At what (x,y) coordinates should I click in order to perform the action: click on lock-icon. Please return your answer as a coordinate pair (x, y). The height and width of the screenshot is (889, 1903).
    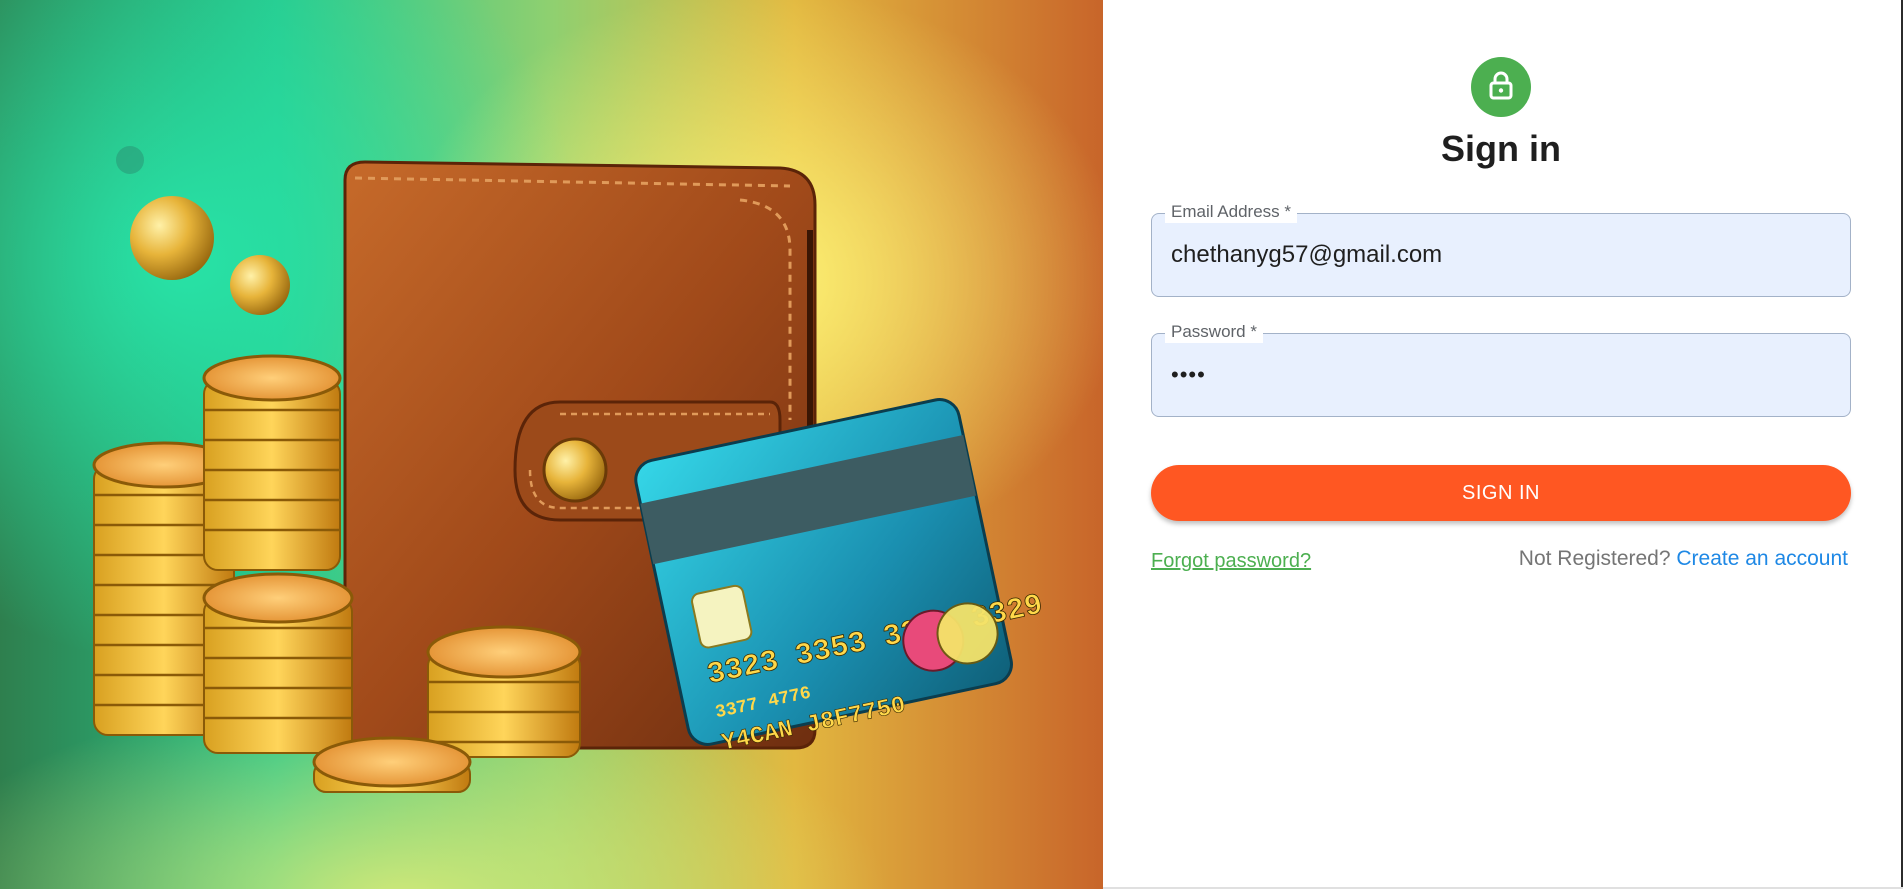
    Looking at the image, I should click on (1501, 87).